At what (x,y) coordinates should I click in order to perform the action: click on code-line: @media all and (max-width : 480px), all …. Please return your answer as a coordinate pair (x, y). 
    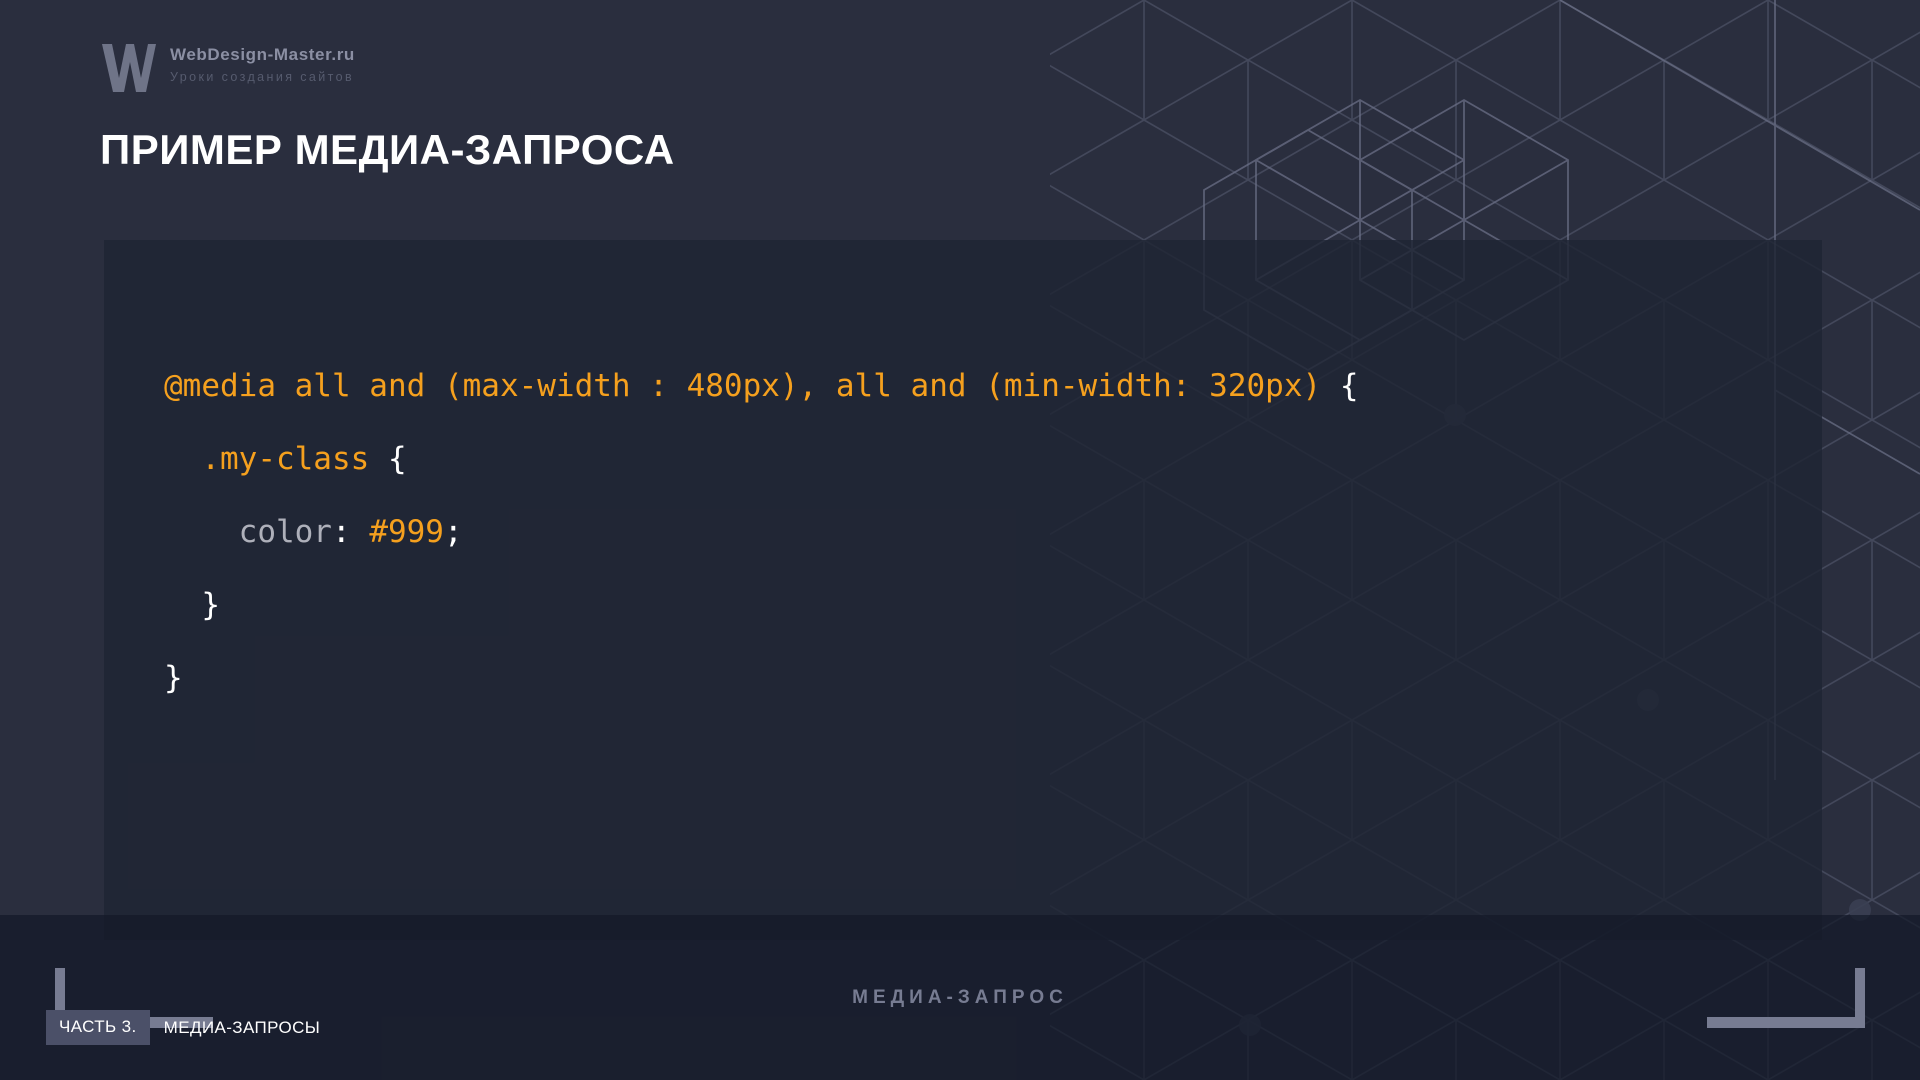
    Looking at the image, I should click on (761, 386).